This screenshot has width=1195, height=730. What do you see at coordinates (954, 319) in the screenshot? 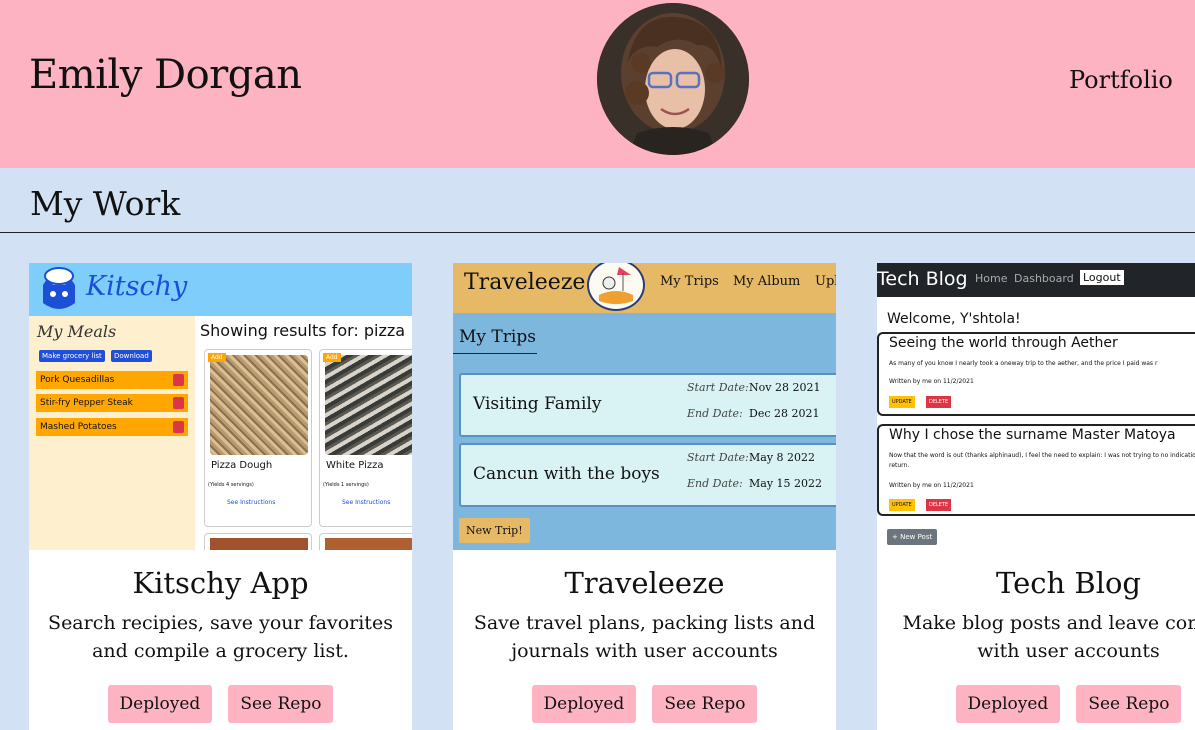
I see `screenshot-welcome: Welcome, Y'shtola!` at bounding box center [954, 319].